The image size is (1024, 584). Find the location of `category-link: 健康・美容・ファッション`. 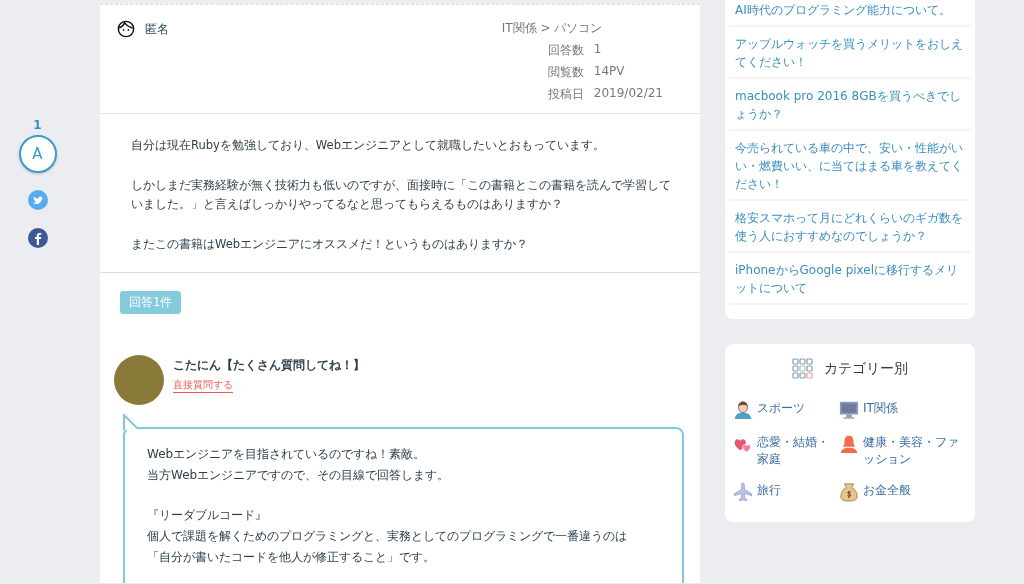

category-link: 健康・美容・ファッション is located at coordinates (916, 451).